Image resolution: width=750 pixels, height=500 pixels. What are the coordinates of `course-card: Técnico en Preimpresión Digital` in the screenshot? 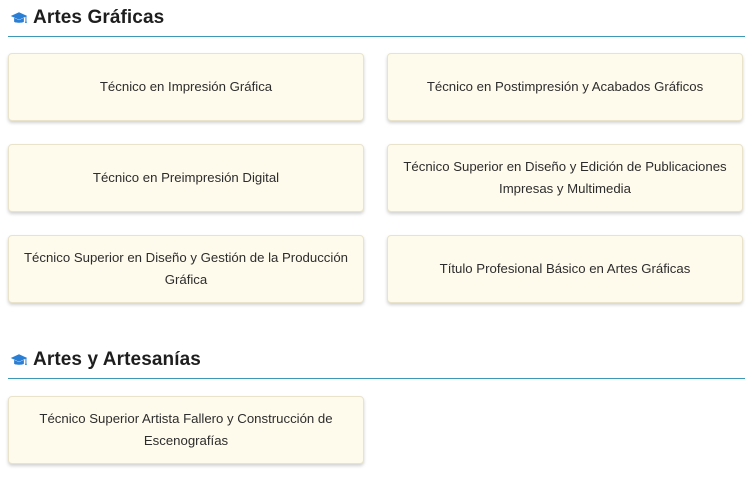 It's located at (186, 178).